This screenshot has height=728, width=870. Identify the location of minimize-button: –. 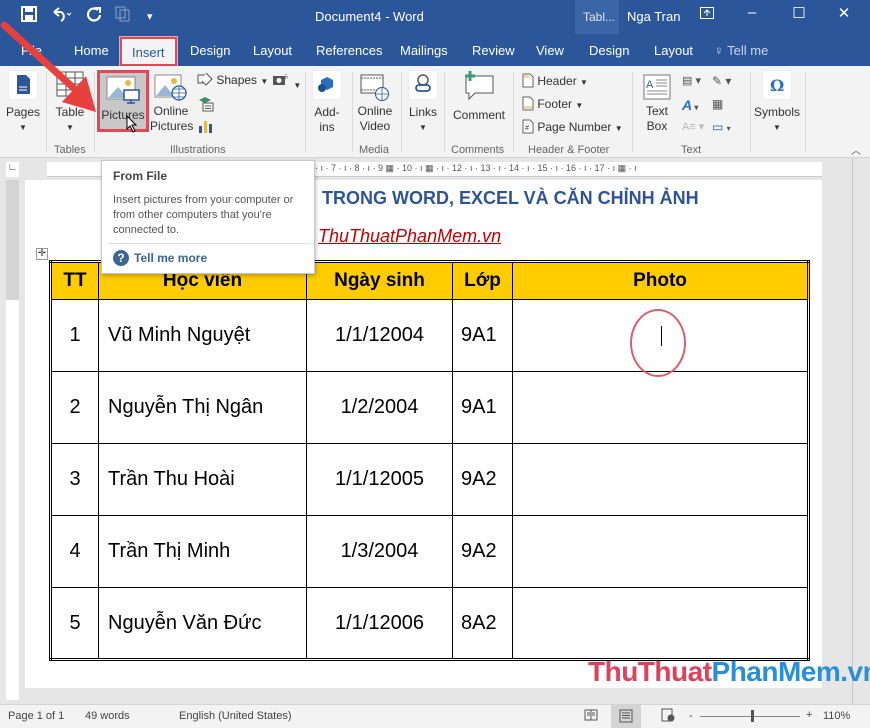
(752, 12).